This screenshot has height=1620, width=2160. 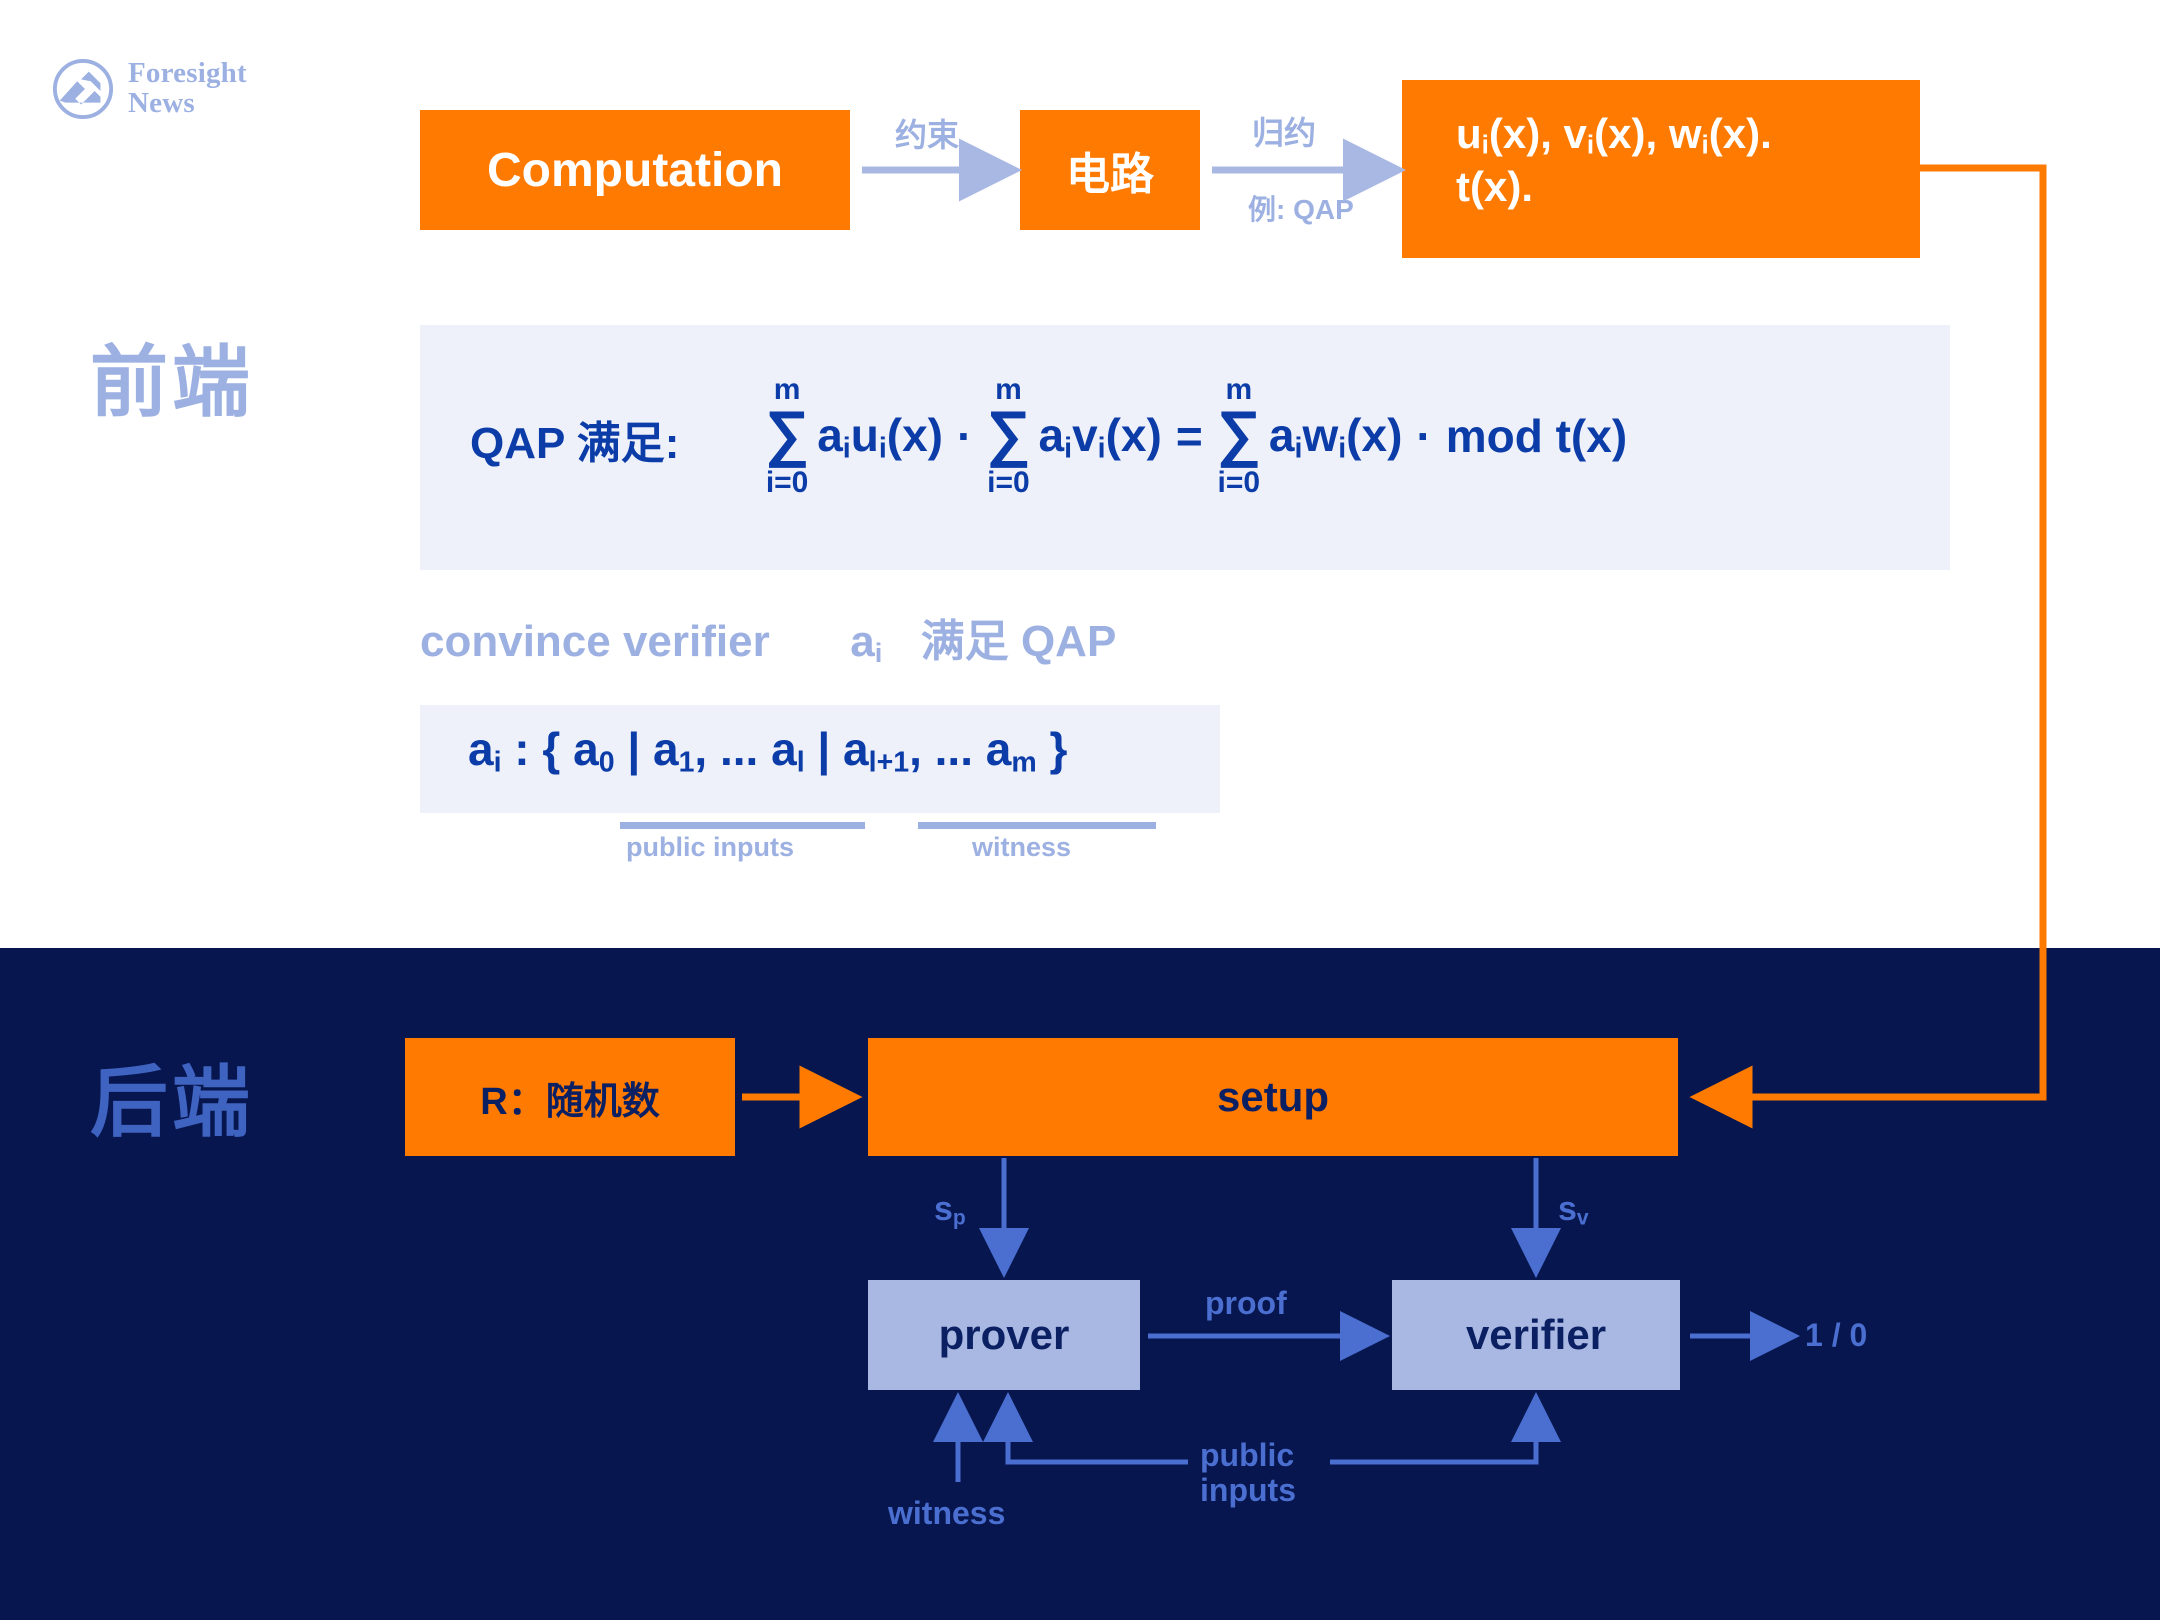 I want to click on witness-underline, so click(x=1037, y=825).